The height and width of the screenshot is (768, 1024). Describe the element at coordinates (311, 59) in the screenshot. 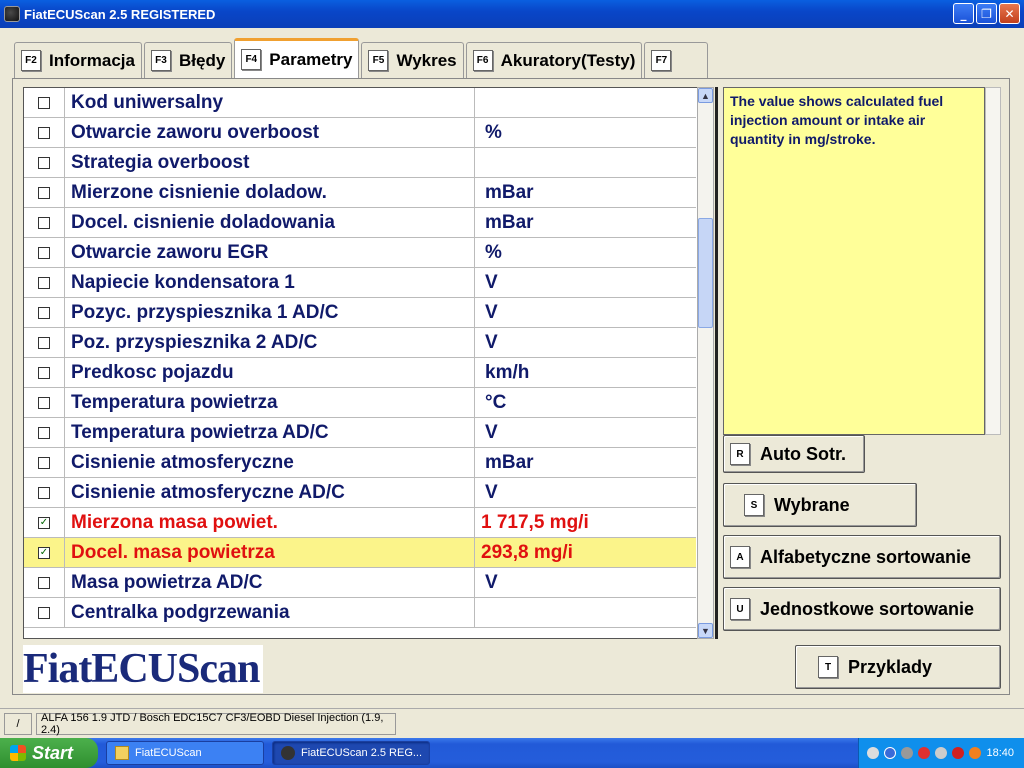

I see `tab-label: Parametry` at that location.